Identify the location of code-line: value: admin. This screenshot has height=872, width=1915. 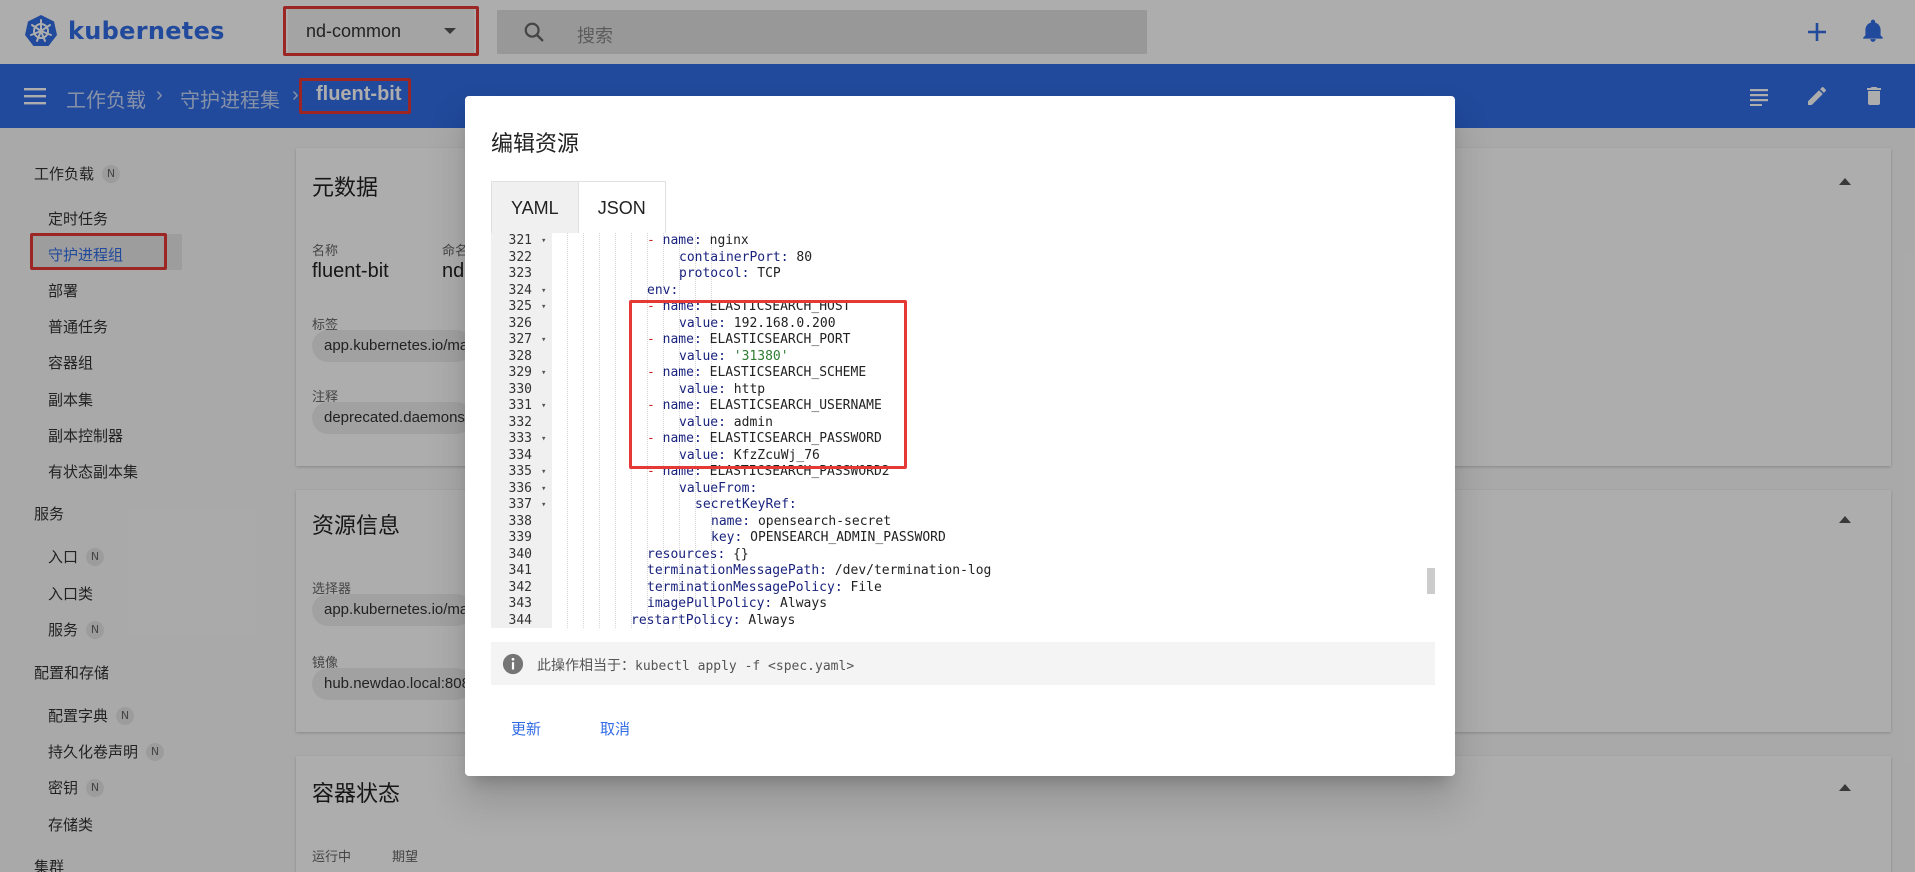
(726, 422).